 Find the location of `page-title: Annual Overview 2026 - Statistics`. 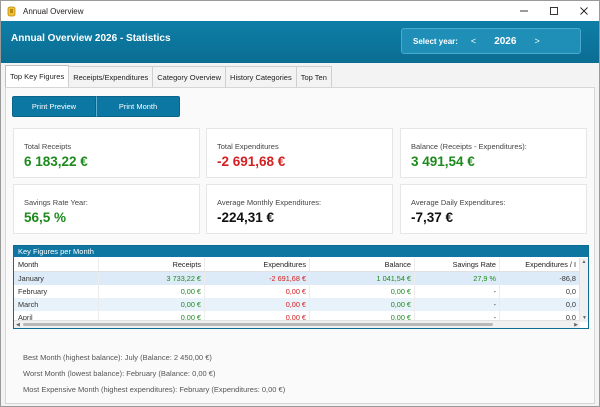

page-title: Annual Overview 2026 - Statistics is located at coordinates (91, 38).